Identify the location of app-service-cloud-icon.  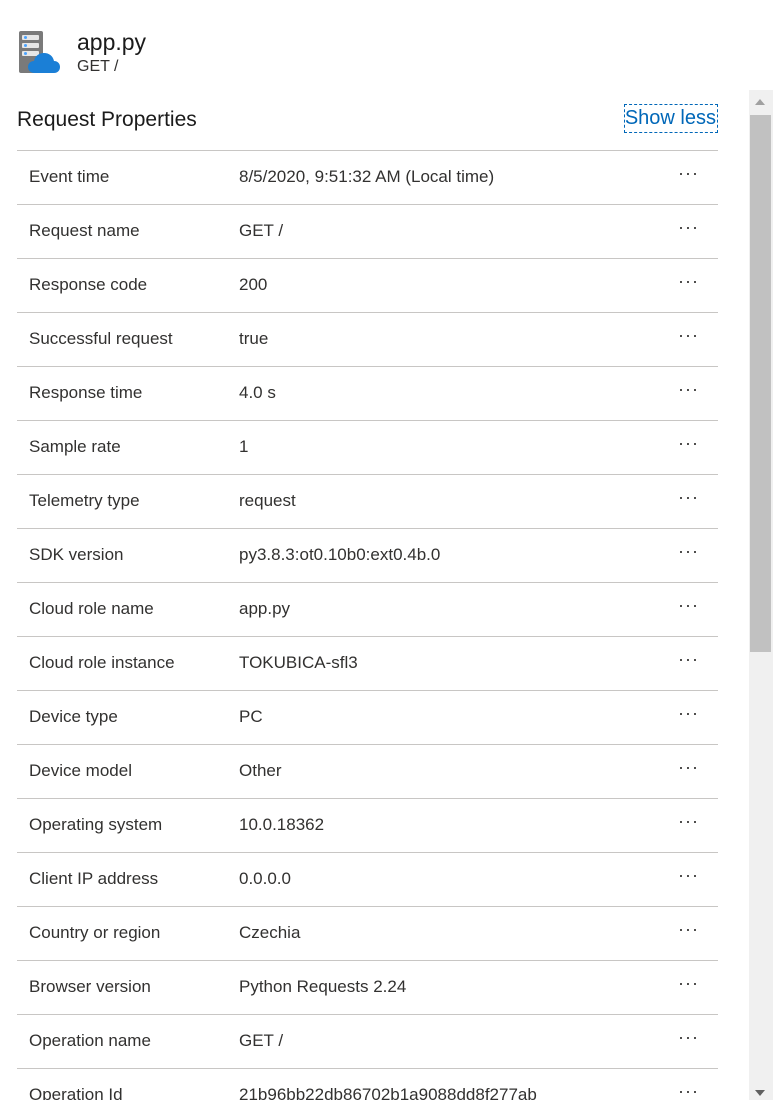
(40, 53).